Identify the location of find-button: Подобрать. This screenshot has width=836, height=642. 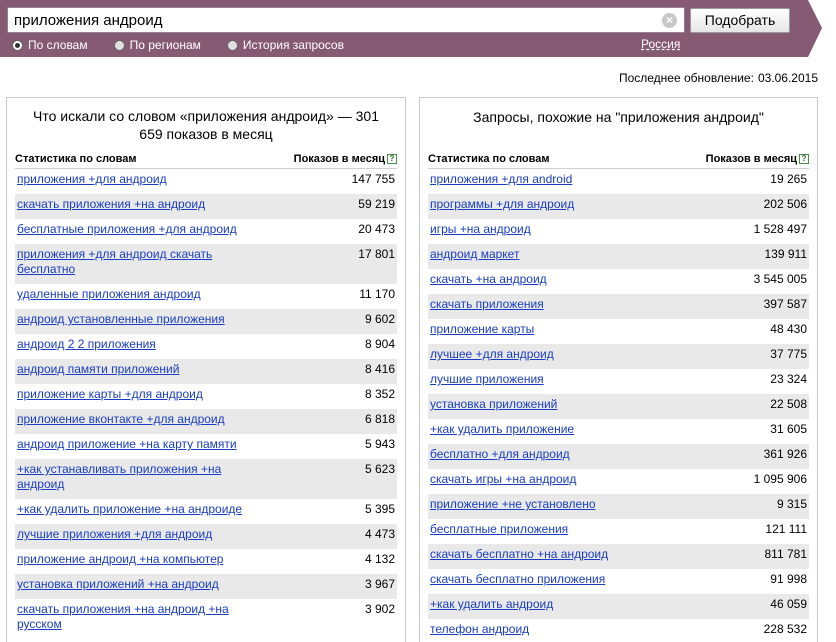
(740, 20).